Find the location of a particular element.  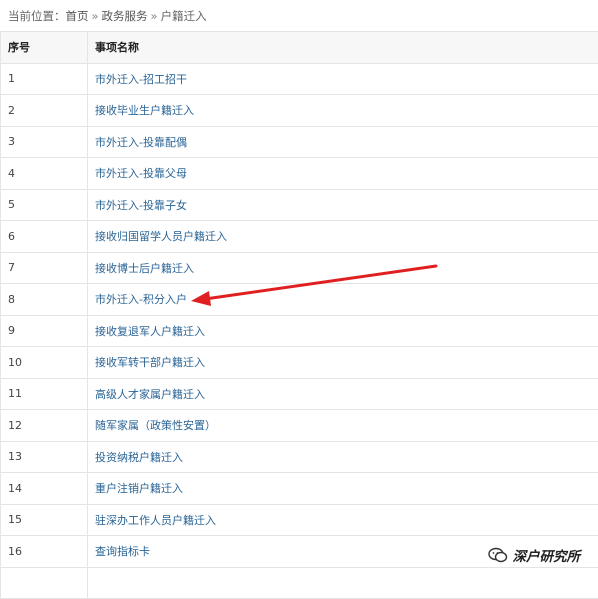

table-row: 4 市外迁入-投靠父母 is located at coordinates (299, 174).